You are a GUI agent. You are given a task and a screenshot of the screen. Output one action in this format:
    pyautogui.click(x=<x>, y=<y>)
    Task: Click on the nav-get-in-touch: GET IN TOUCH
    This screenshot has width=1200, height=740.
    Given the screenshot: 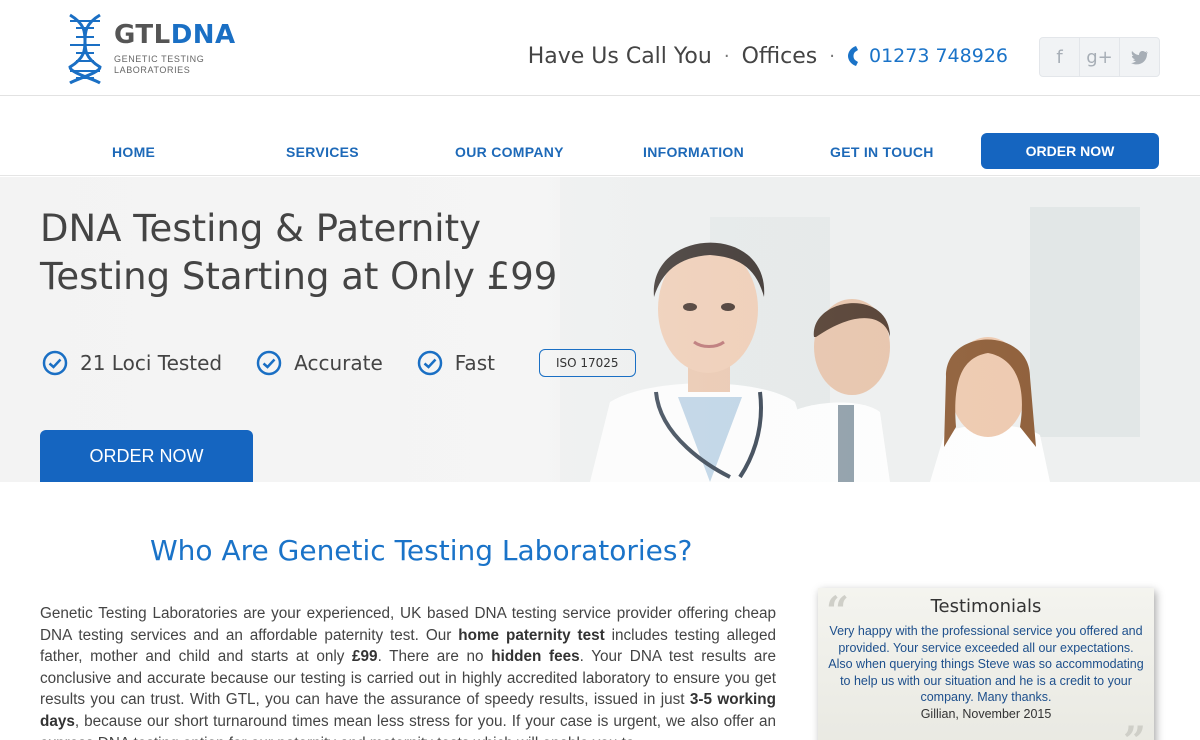 What is the action you would take?
    pyautogui.click(x=882, y=152)
    